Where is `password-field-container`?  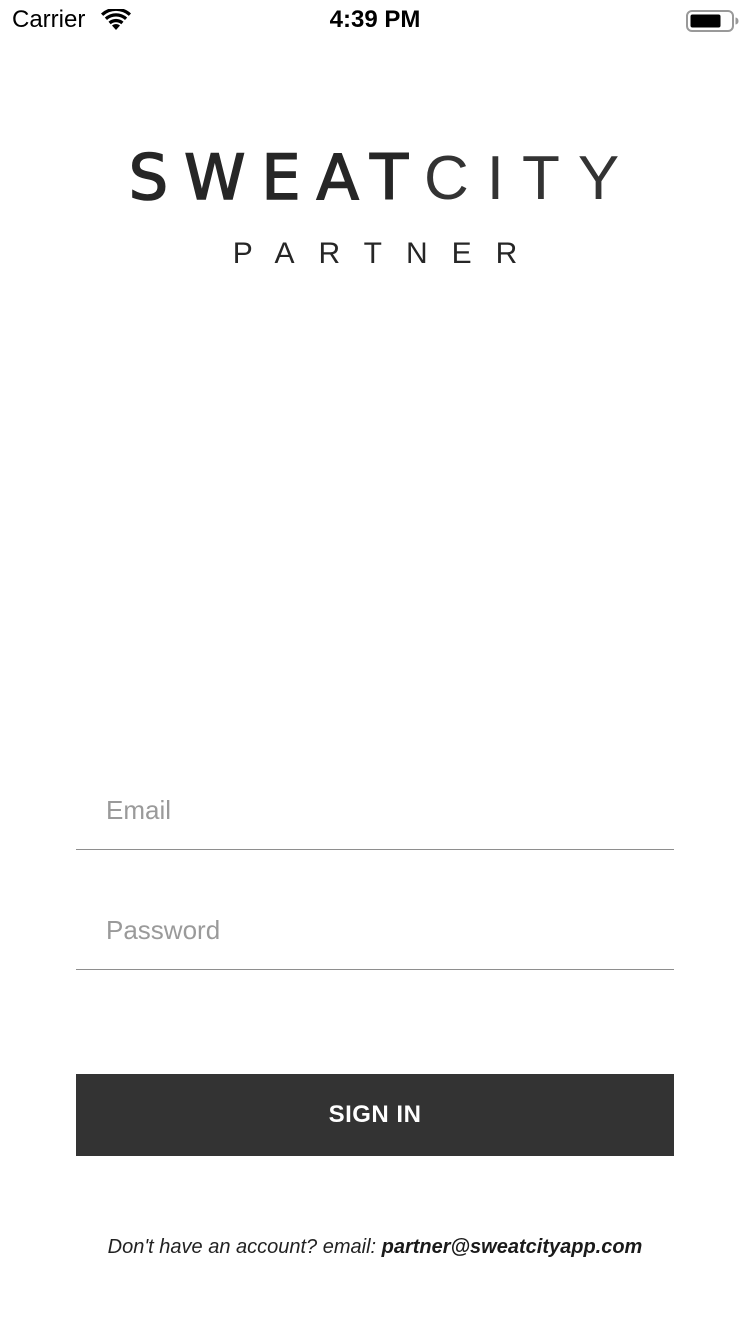
password-field-container is located at coordinates (375, 930).